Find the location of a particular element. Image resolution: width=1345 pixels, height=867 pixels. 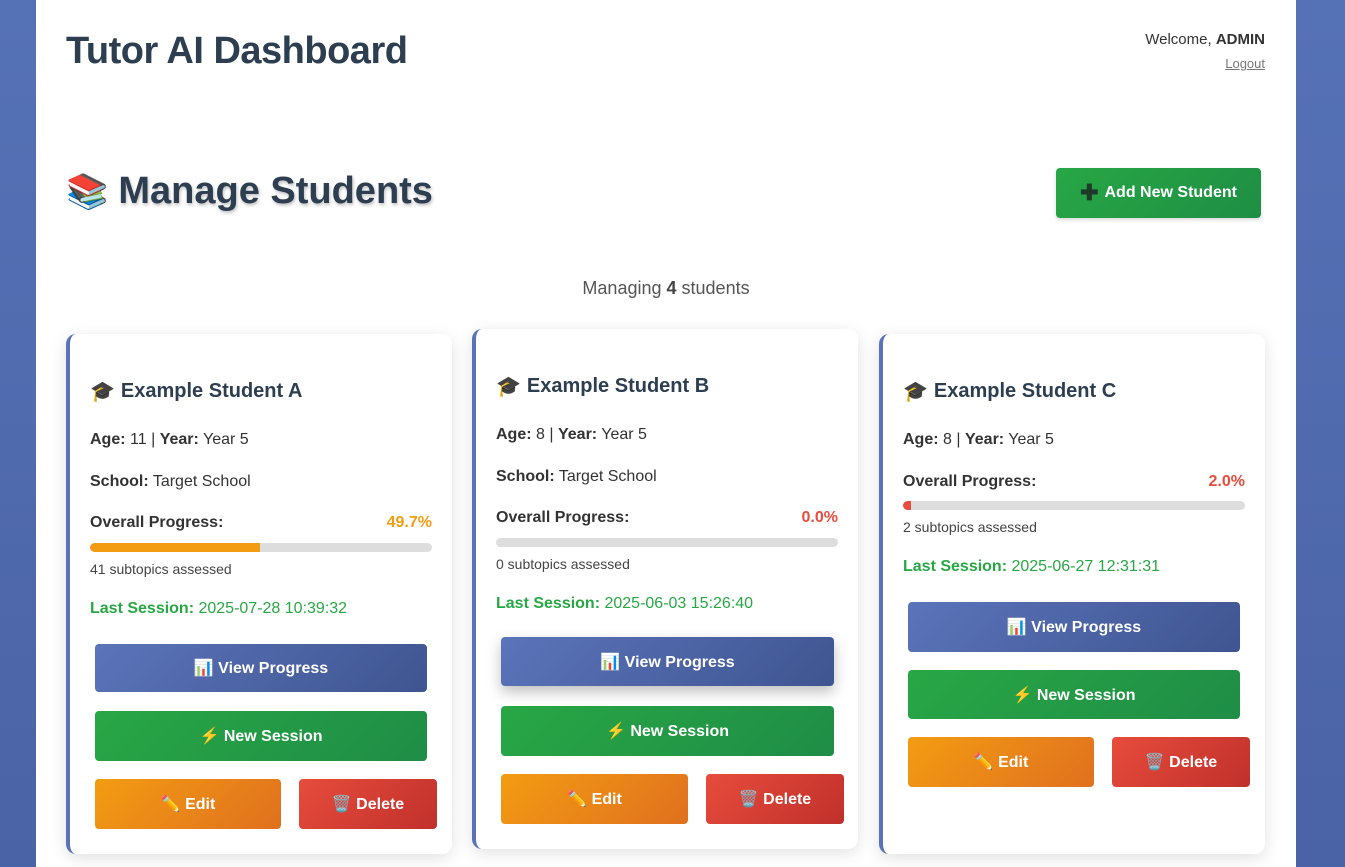

app-title: Tutor AI Dashboard is located at coordinates (237, 51).